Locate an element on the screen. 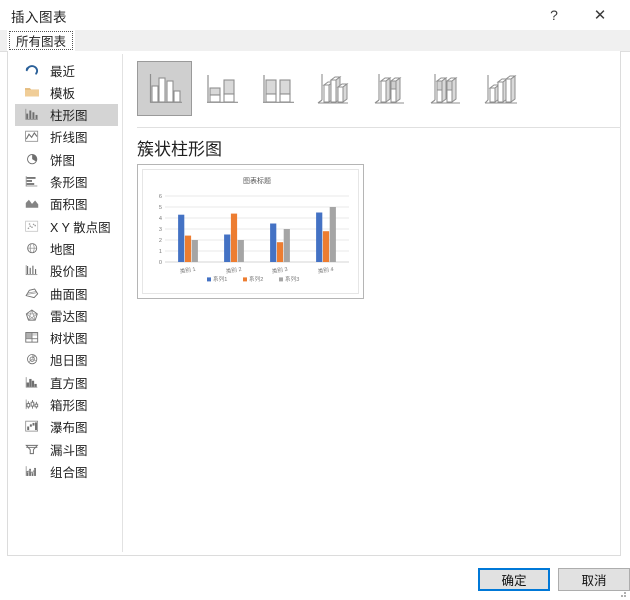  svg-text: 图表标题 is located at coordinates (257, 180).